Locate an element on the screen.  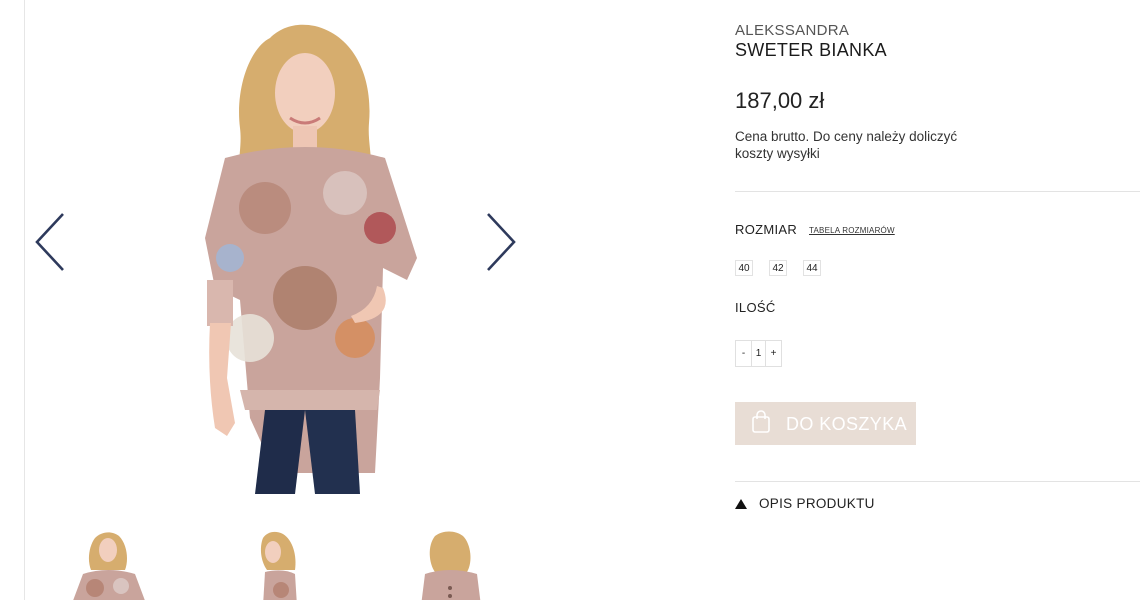
triangle-up-icon is located at coordinates (741, 503).